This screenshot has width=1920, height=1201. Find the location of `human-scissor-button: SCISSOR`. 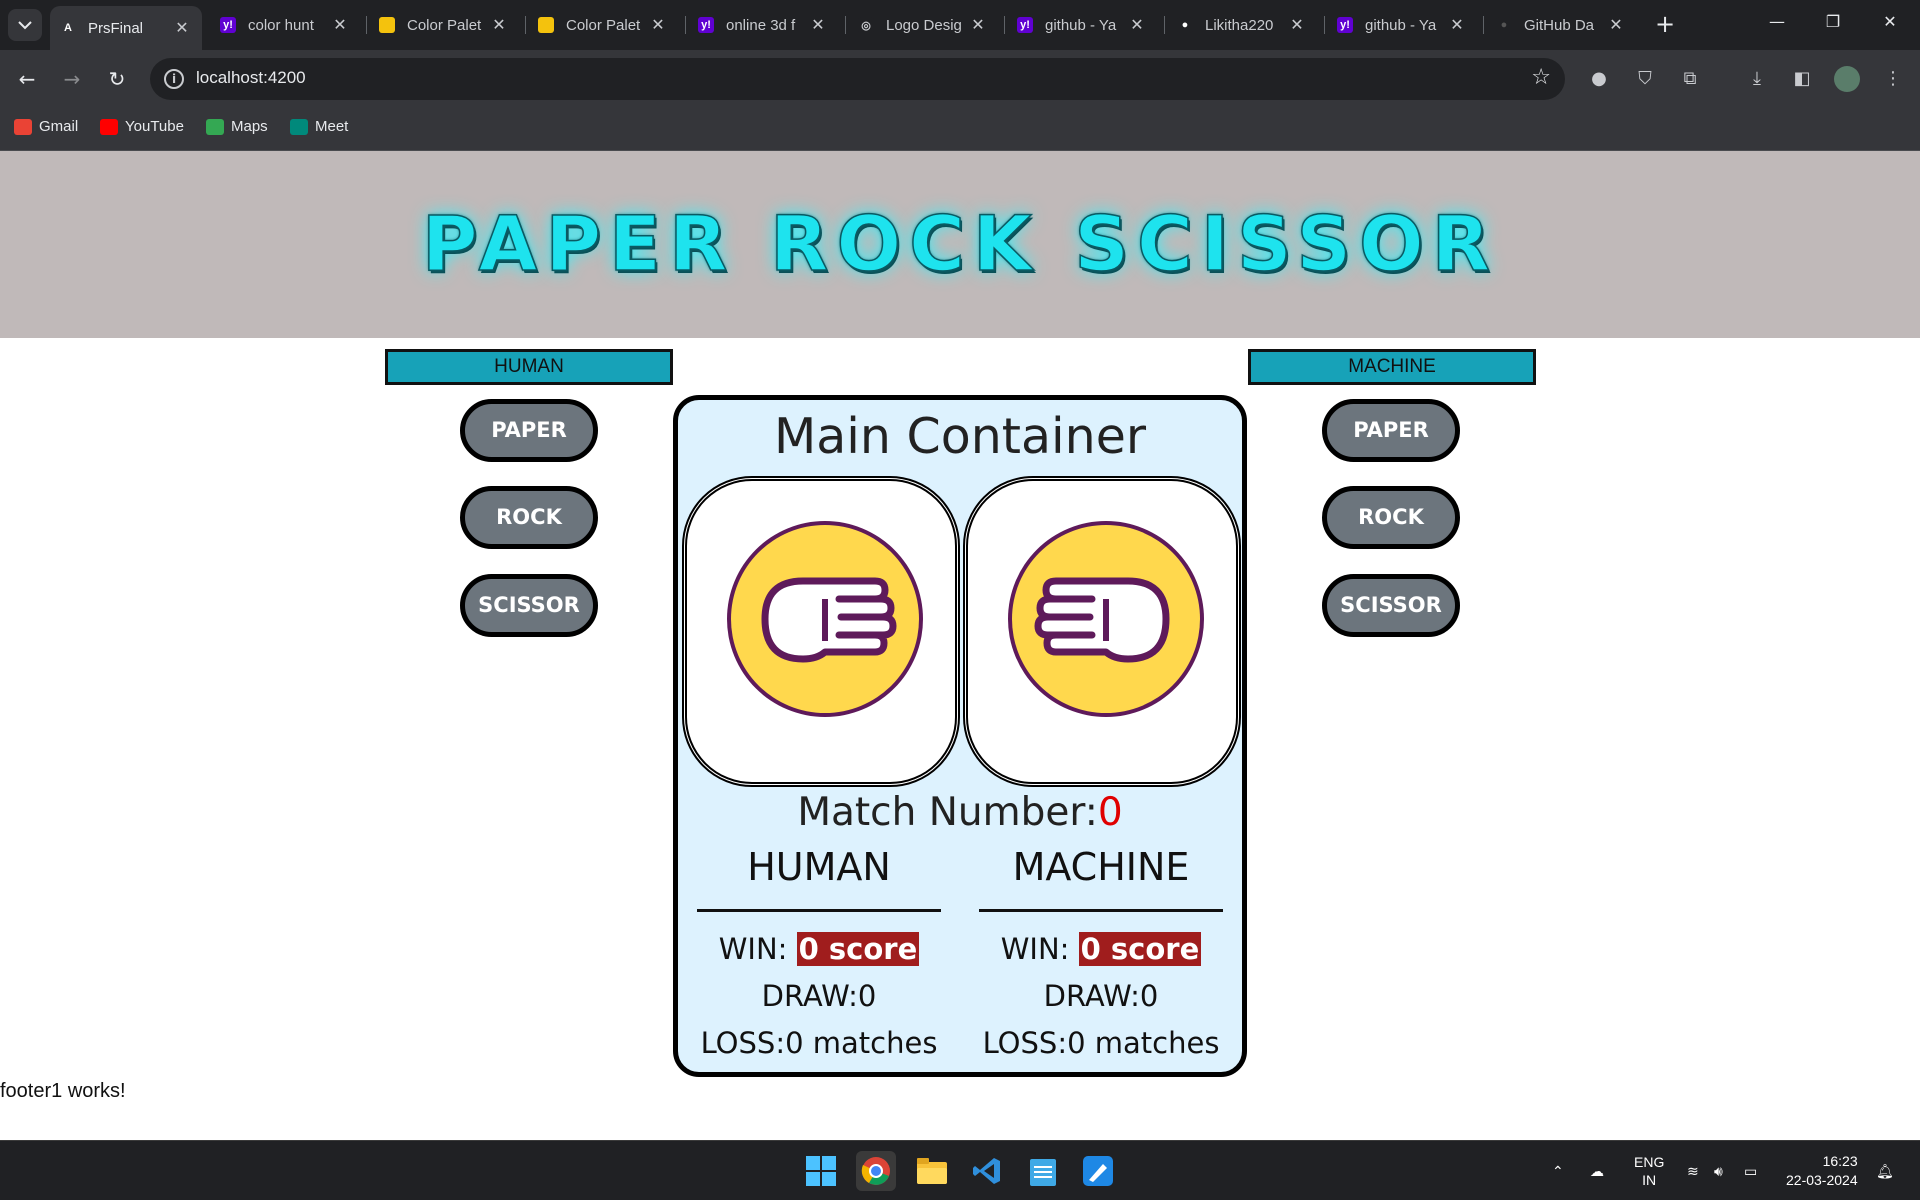

human-scissor-button: SCISSOR is located at coordinates (529, 605).